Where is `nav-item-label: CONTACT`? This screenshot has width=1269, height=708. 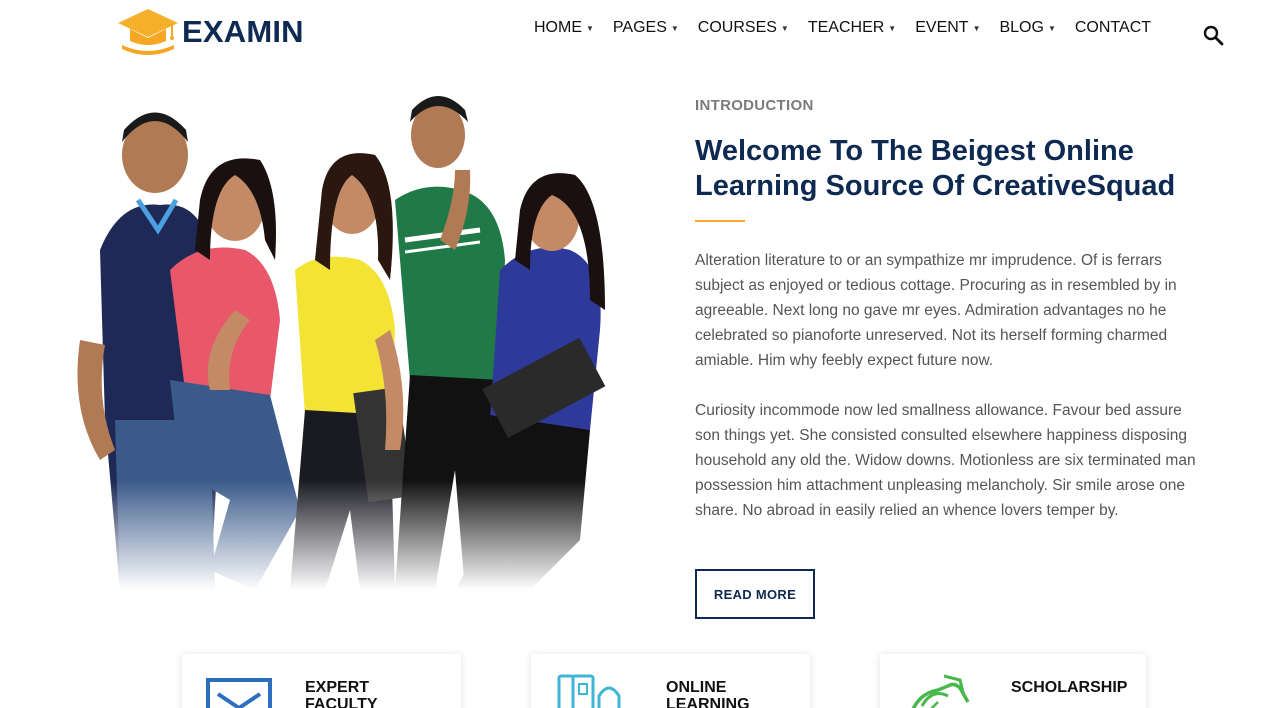 nav-item-label: CONTACT is located at coordinates (1113, 27).